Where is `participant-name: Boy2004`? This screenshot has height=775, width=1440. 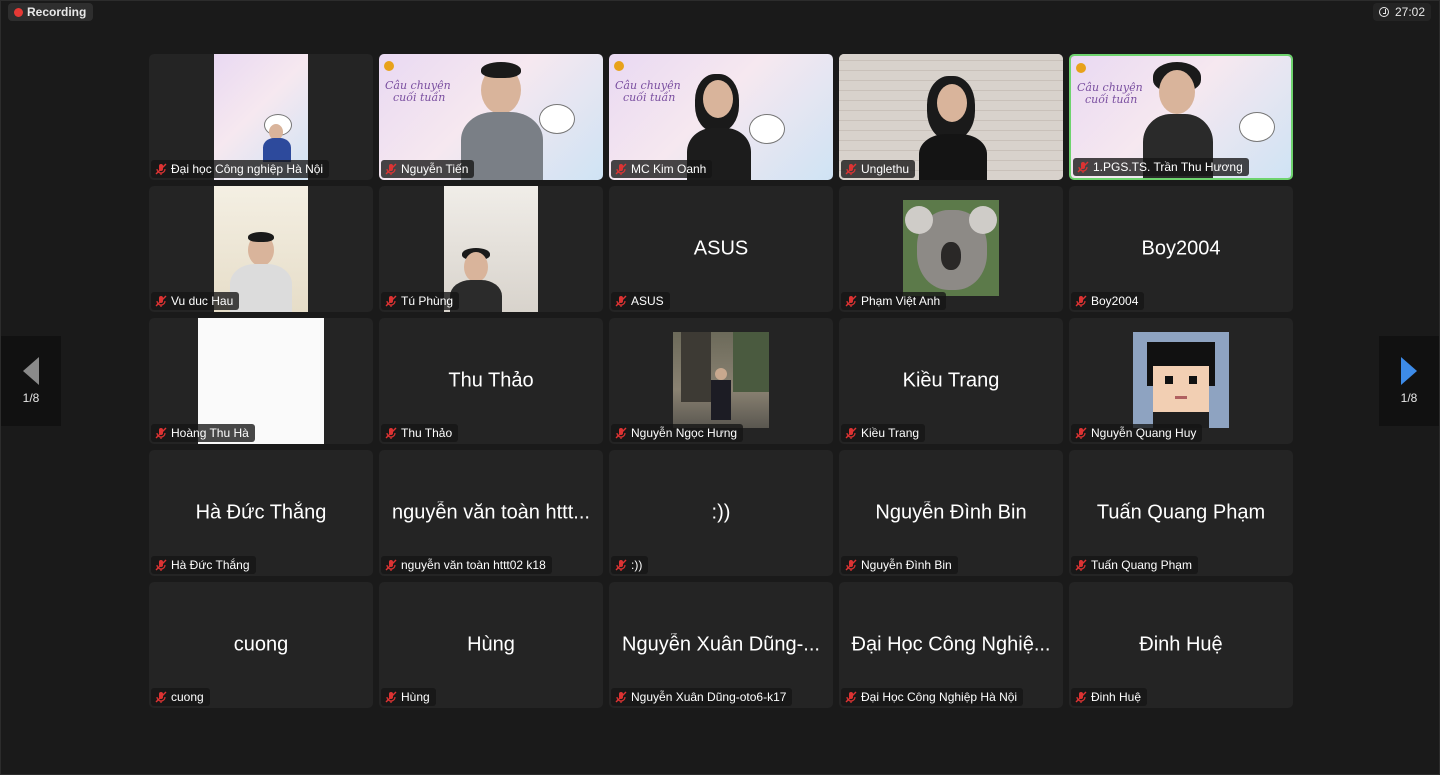 participant-name: Boy2004 is located at coordinates (1115, 301).